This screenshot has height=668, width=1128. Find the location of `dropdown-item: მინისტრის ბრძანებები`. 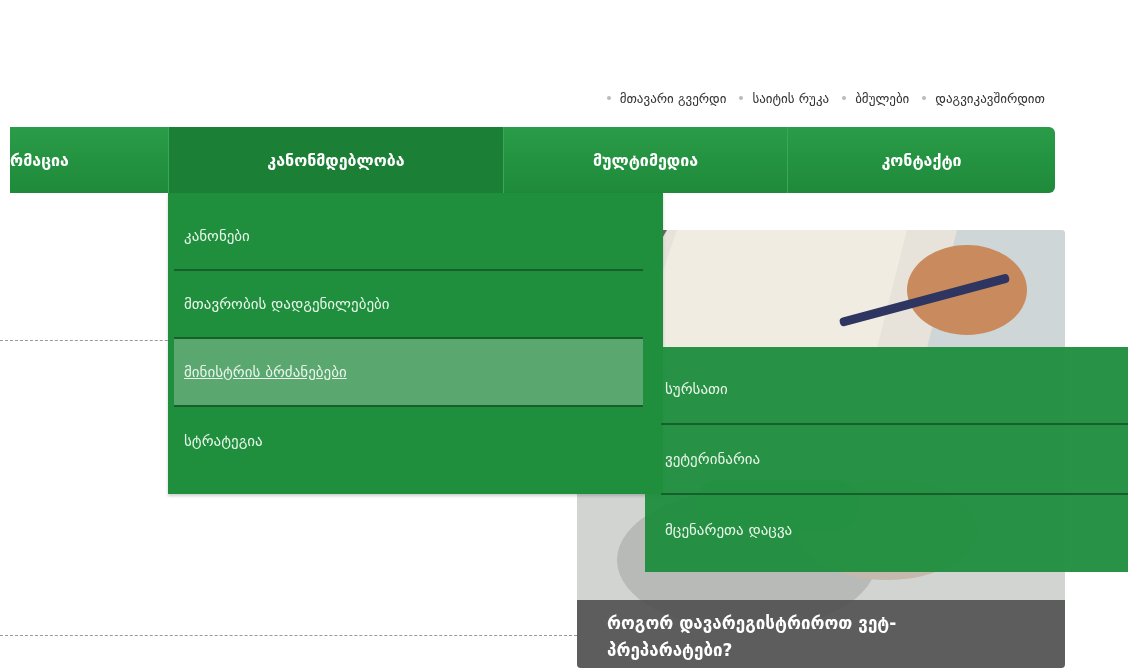

dropdown-item: მინისტრის ბრძანებები is located at coordinates (408, 373).